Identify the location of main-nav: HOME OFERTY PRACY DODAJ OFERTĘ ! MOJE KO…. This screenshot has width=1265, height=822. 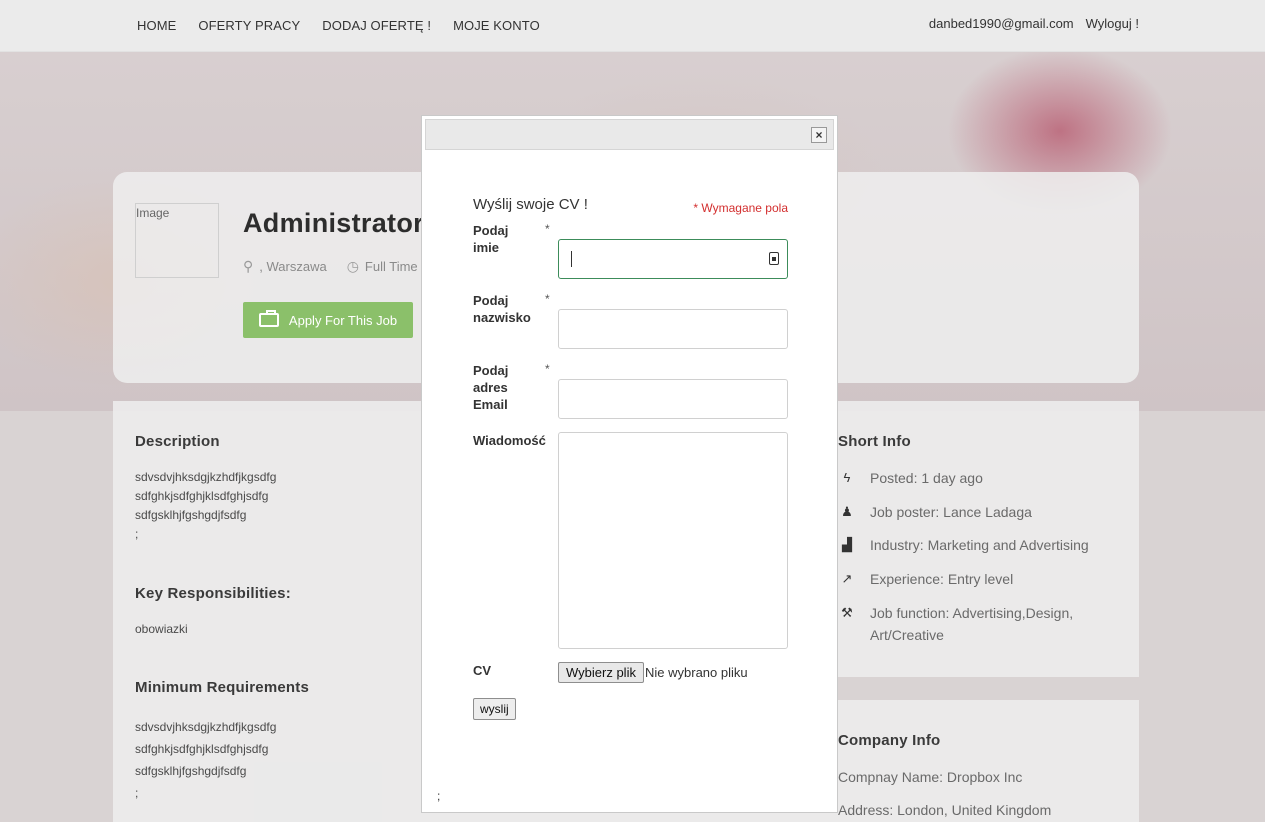
(338, 25).